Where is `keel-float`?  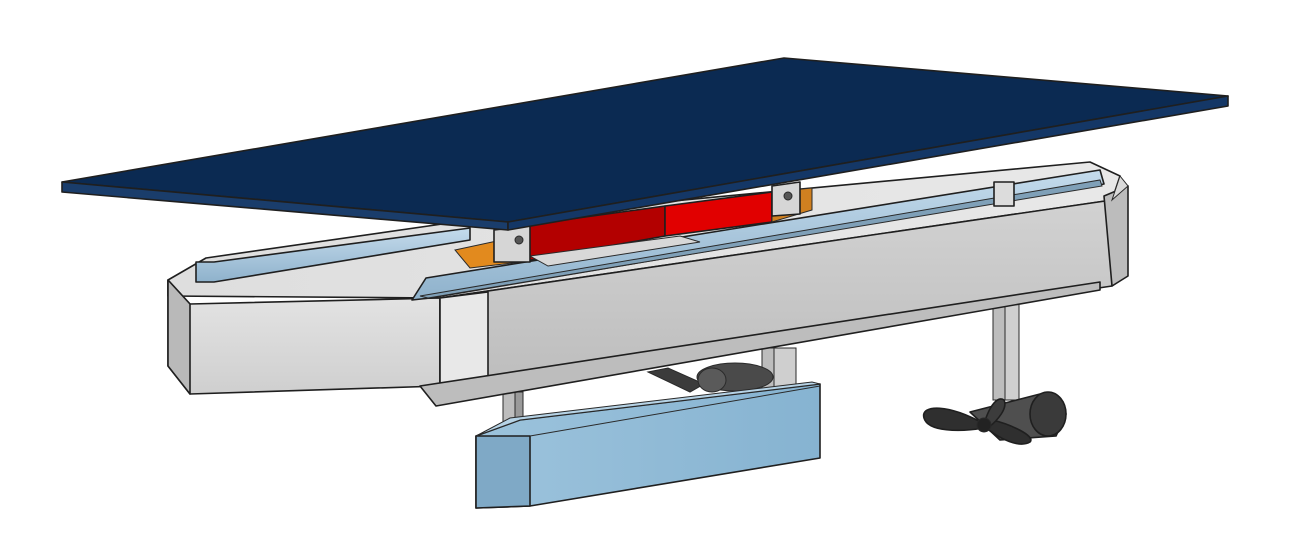 keel-float is located at coordinates (648, 445).